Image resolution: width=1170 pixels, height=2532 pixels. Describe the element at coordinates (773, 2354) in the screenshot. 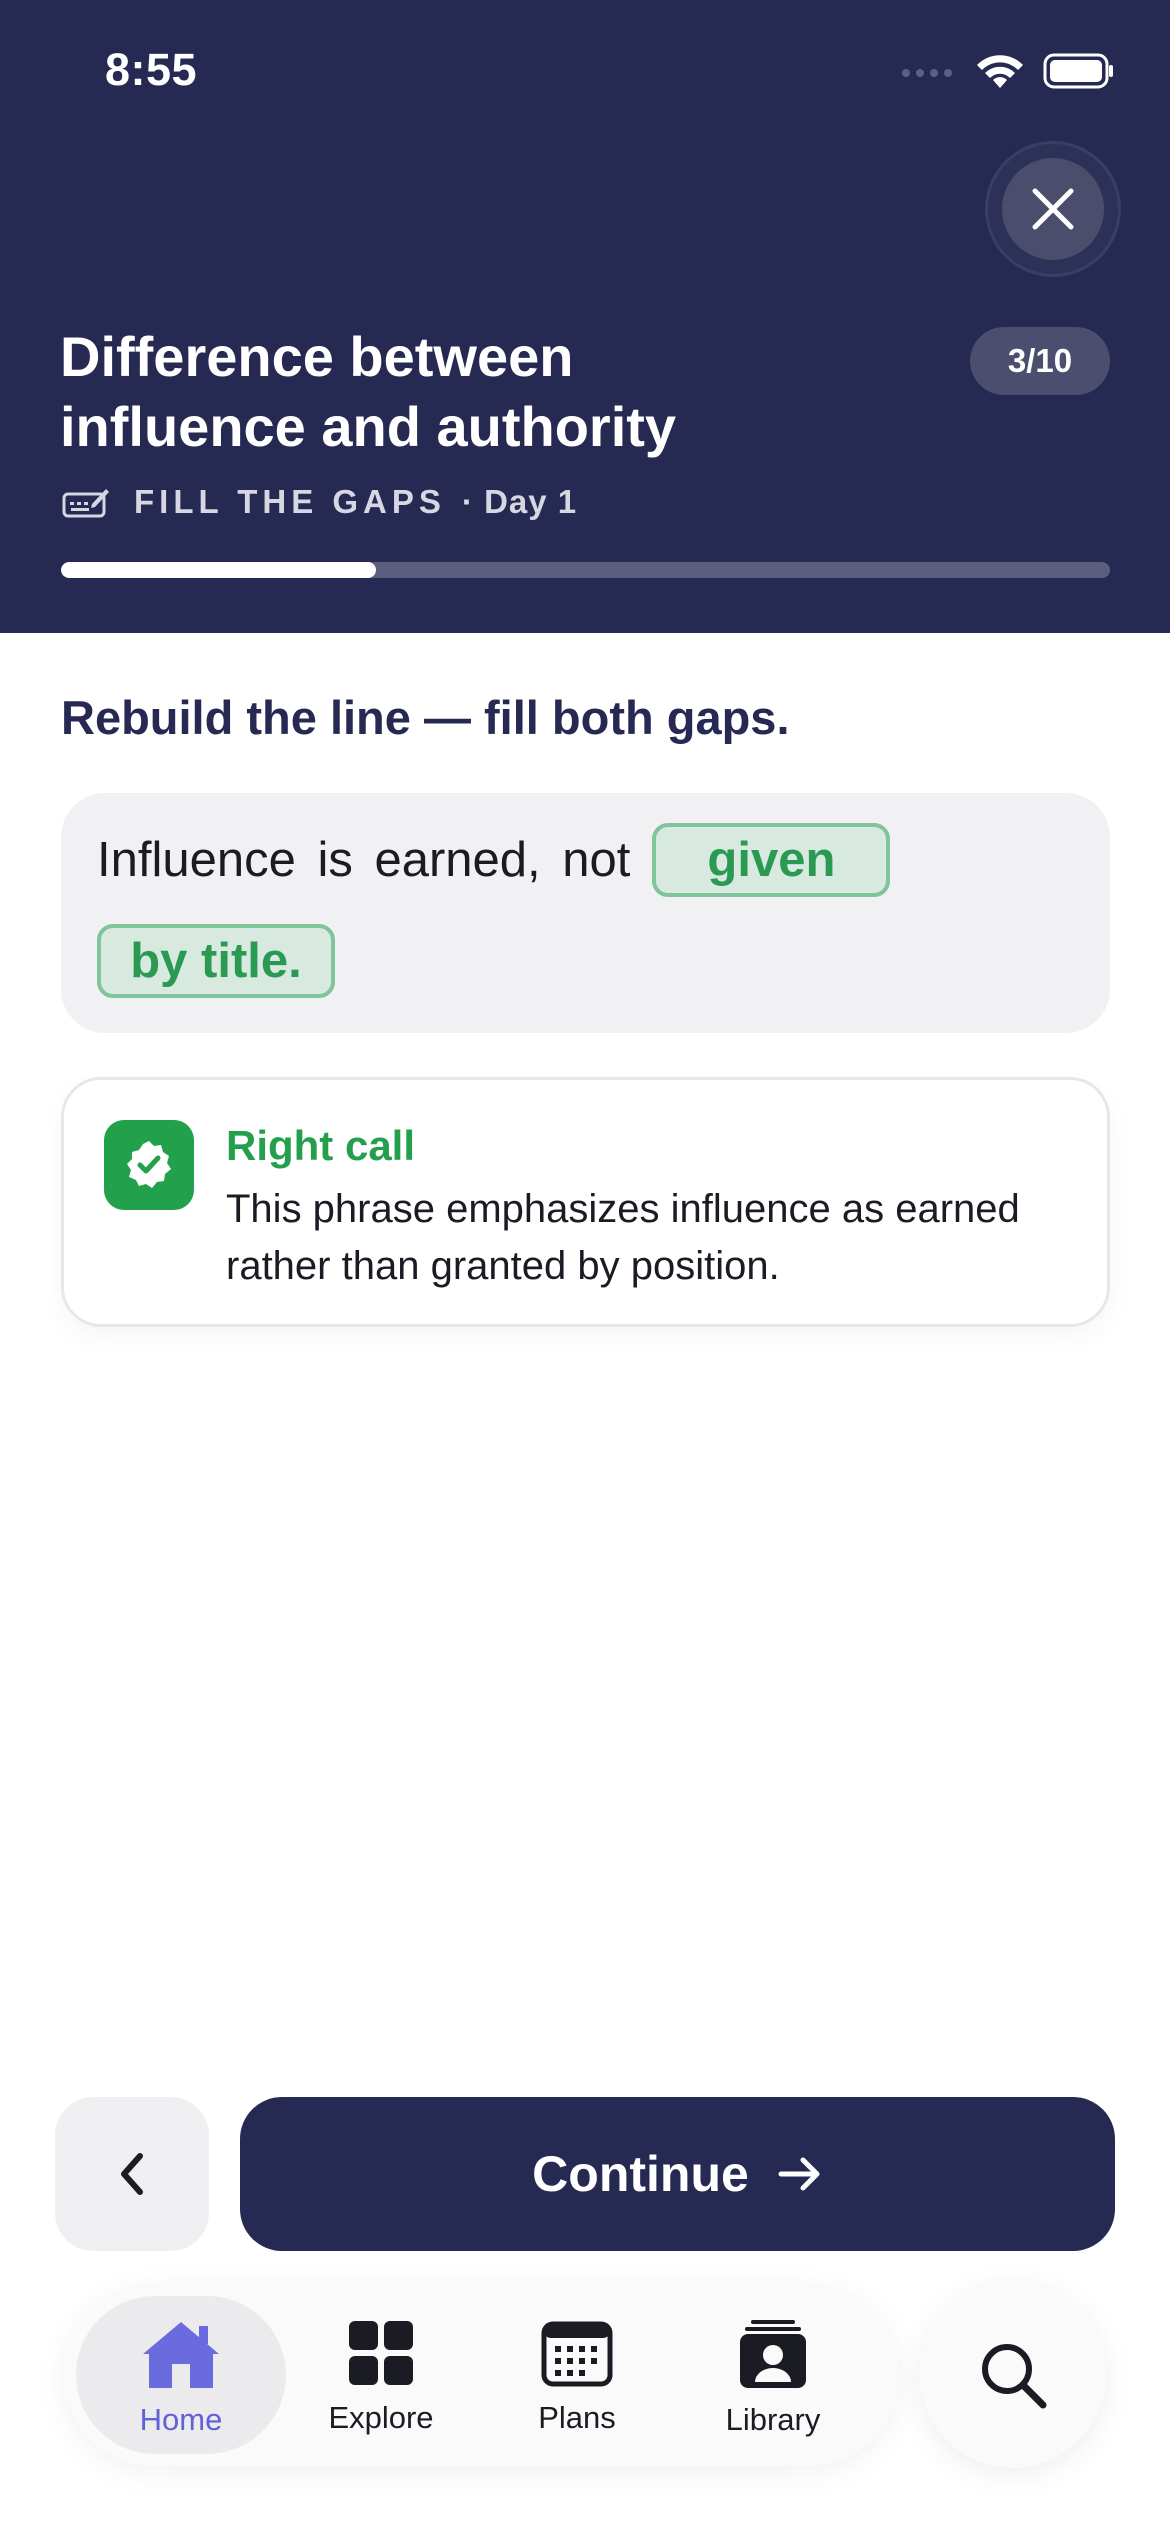

I see `library-icon` at that location.